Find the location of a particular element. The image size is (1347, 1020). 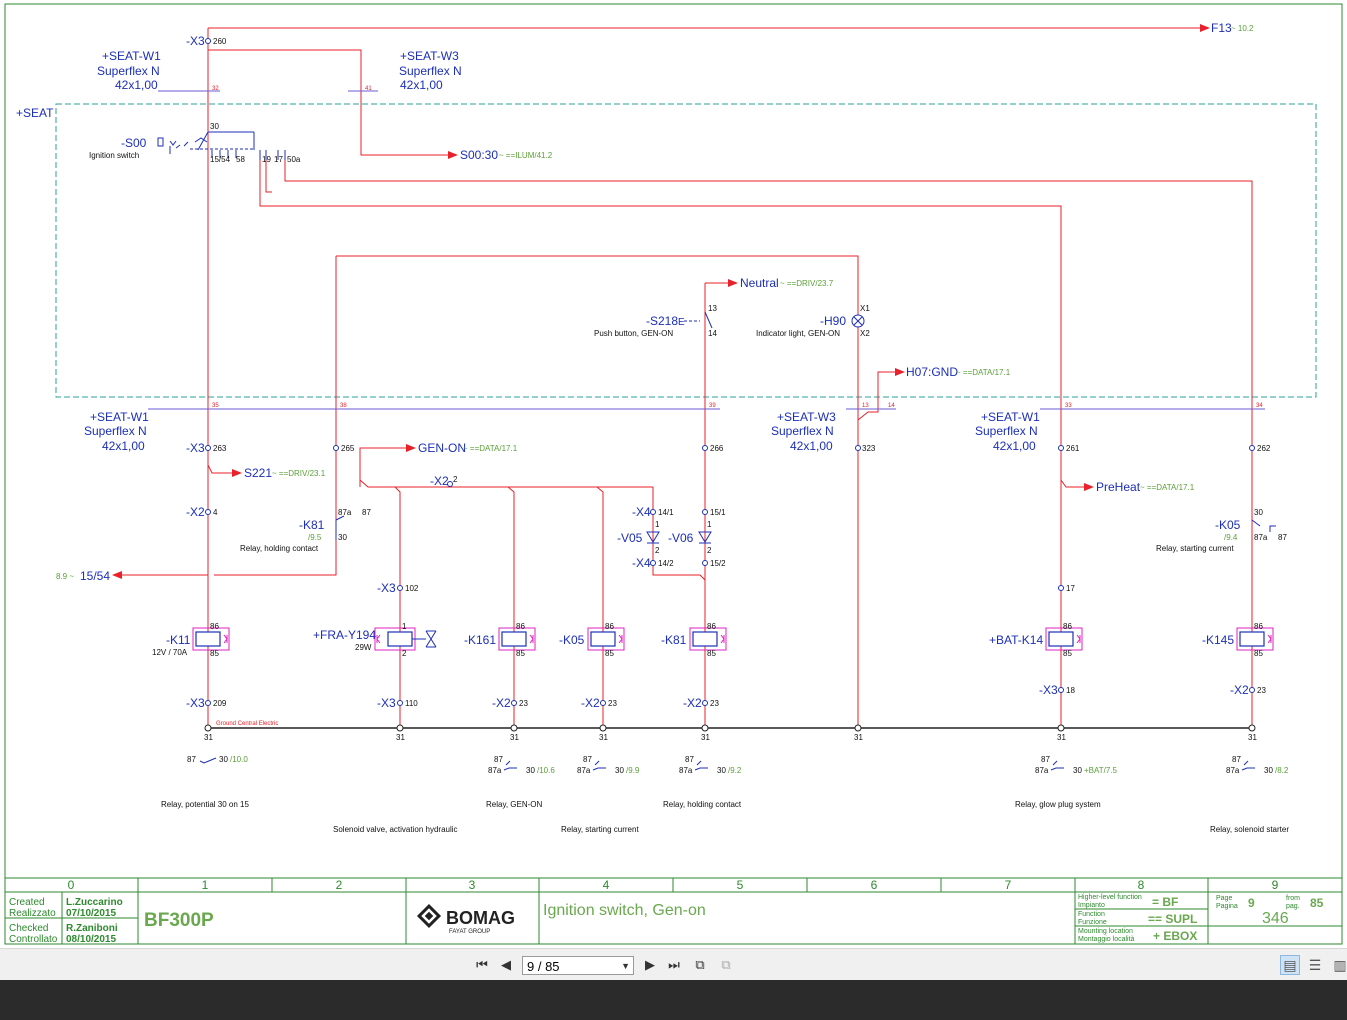

viewer-navigation-bar: ⏮ ◀ 9 / 85 ▼ ▶ ⏭ ⧉ ⧉ ▤ ☰ ▥ is located at coordinates (673, 964).